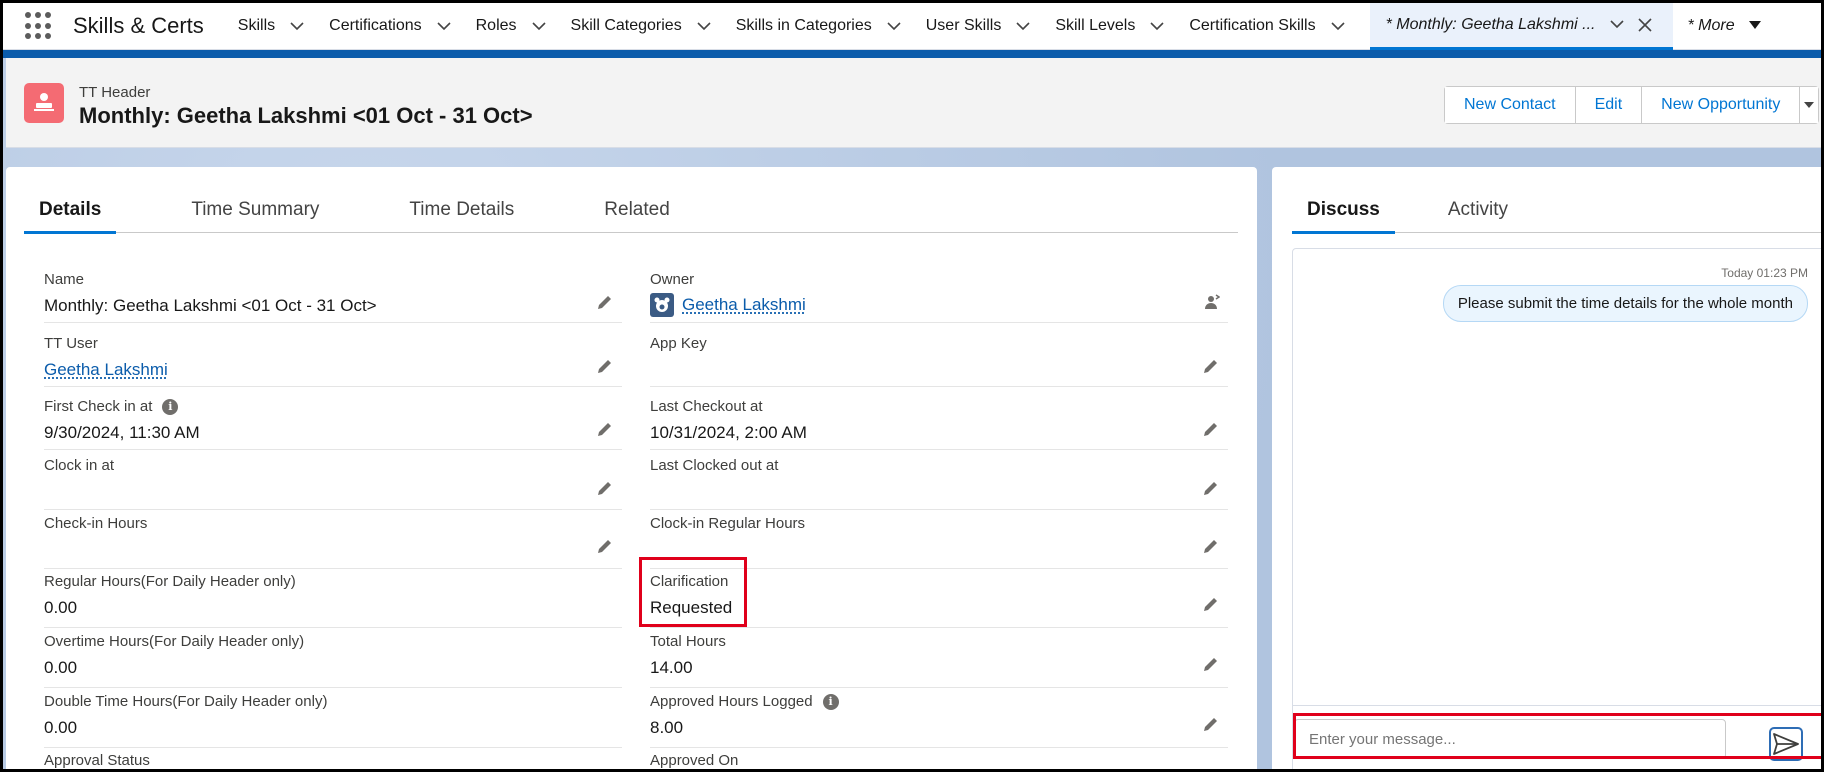 The width and height of the screenshot is (1824, 772). Describe the element at coordinates (39, 26) in the screenshot. I see `waffle-icon` at that location.